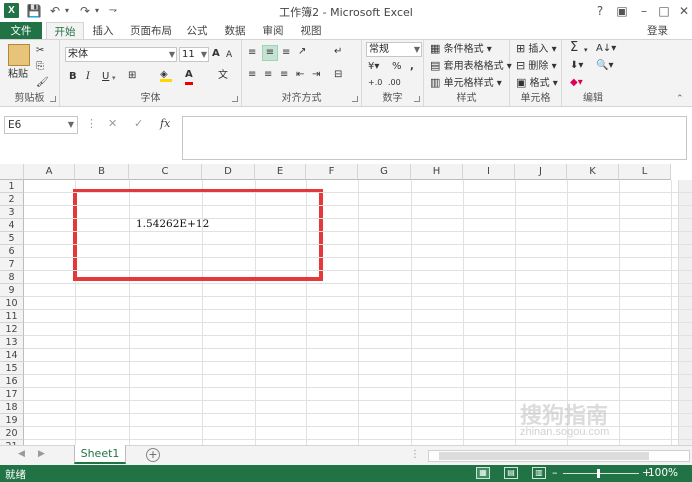  I want to click on page-break-view-icon: ▥, so click(539, 473).